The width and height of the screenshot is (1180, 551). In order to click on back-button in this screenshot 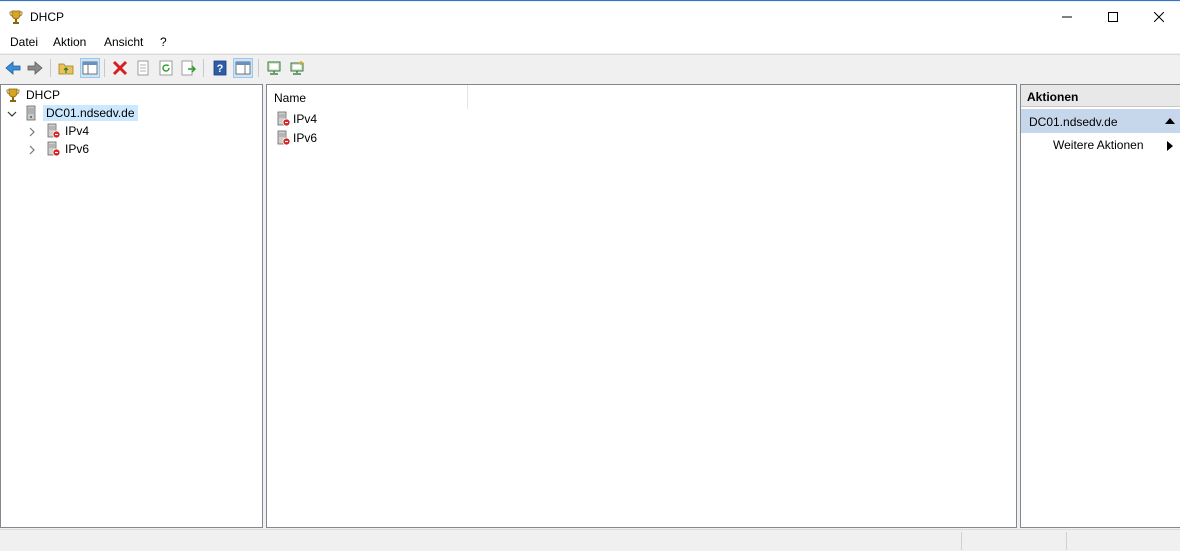, I will do `click(13, 68)`.